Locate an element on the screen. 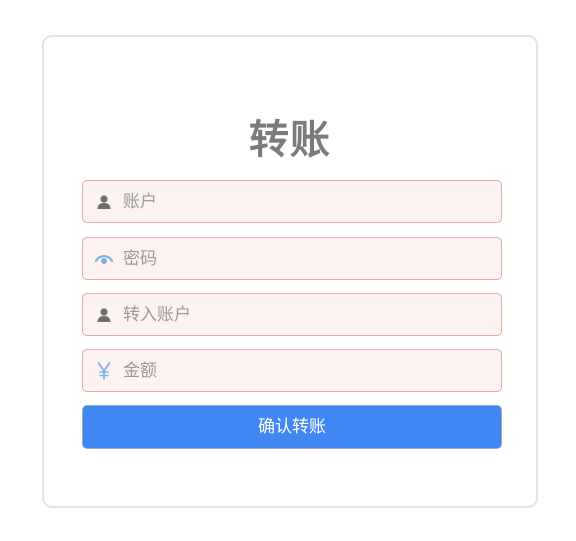 Image resolution: width=576 pixels, height=541 pixels. password-field is located at coordinates (292, 258).